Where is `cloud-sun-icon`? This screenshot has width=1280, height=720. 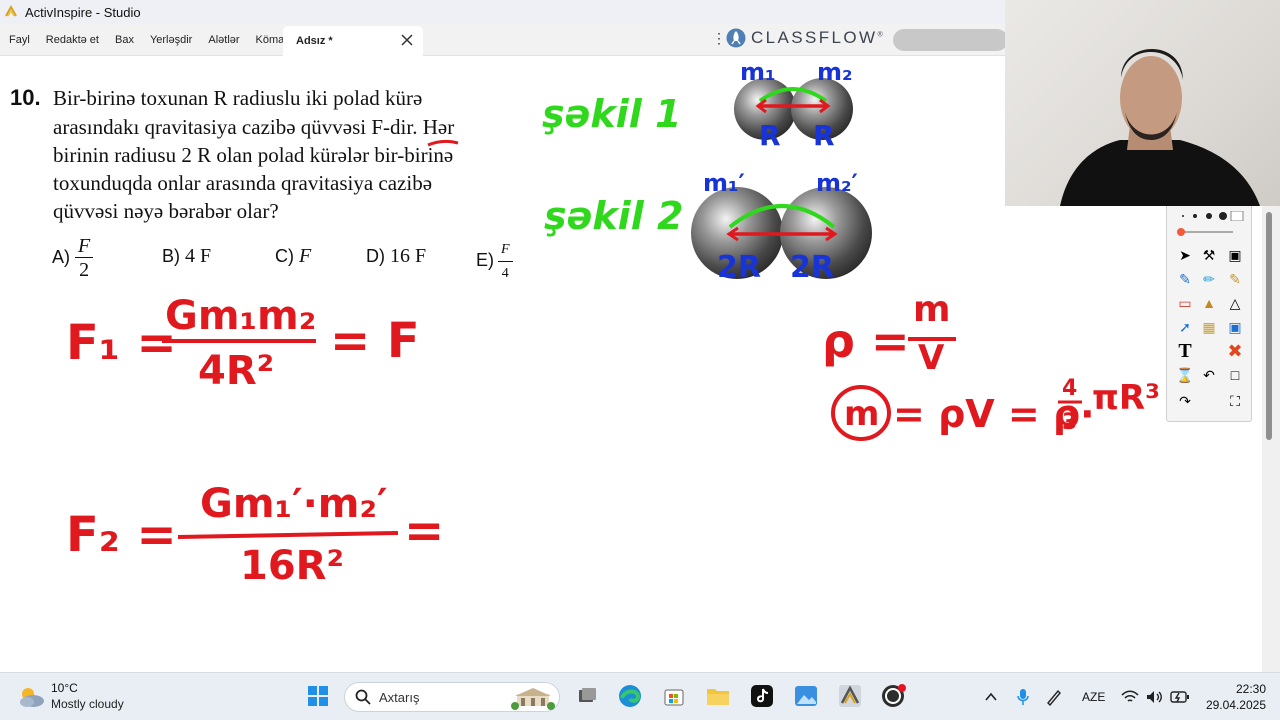 cloud-sun-icon is located at coordinates (32, 697).